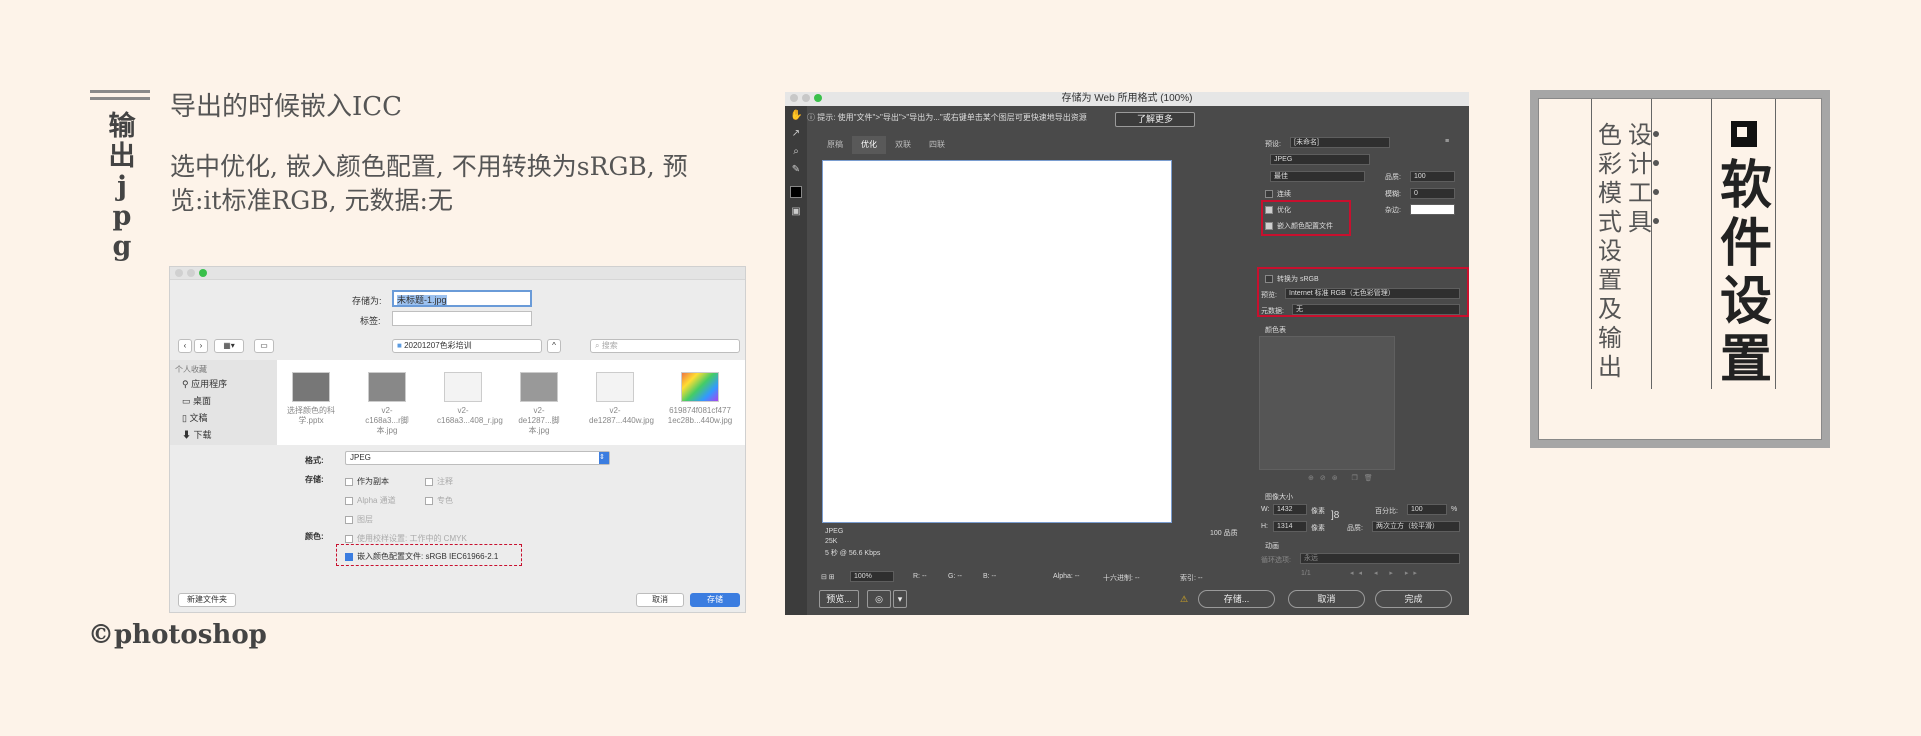  Describe the element at coordinates (1184, 599) in the screenshot. I see `warning-icon: ⚠` at that location.